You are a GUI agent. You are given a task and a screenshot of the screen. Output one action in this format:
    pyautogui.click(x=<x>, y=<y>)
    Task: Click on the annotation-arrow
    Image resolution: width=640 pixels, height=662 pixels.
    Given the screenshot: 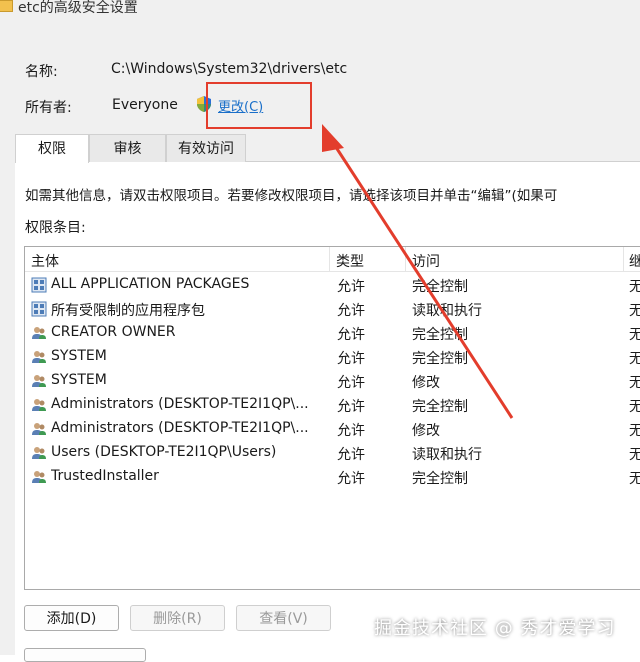 What is the action you would take?
    pyautogui.click(x=418, y=271)
    